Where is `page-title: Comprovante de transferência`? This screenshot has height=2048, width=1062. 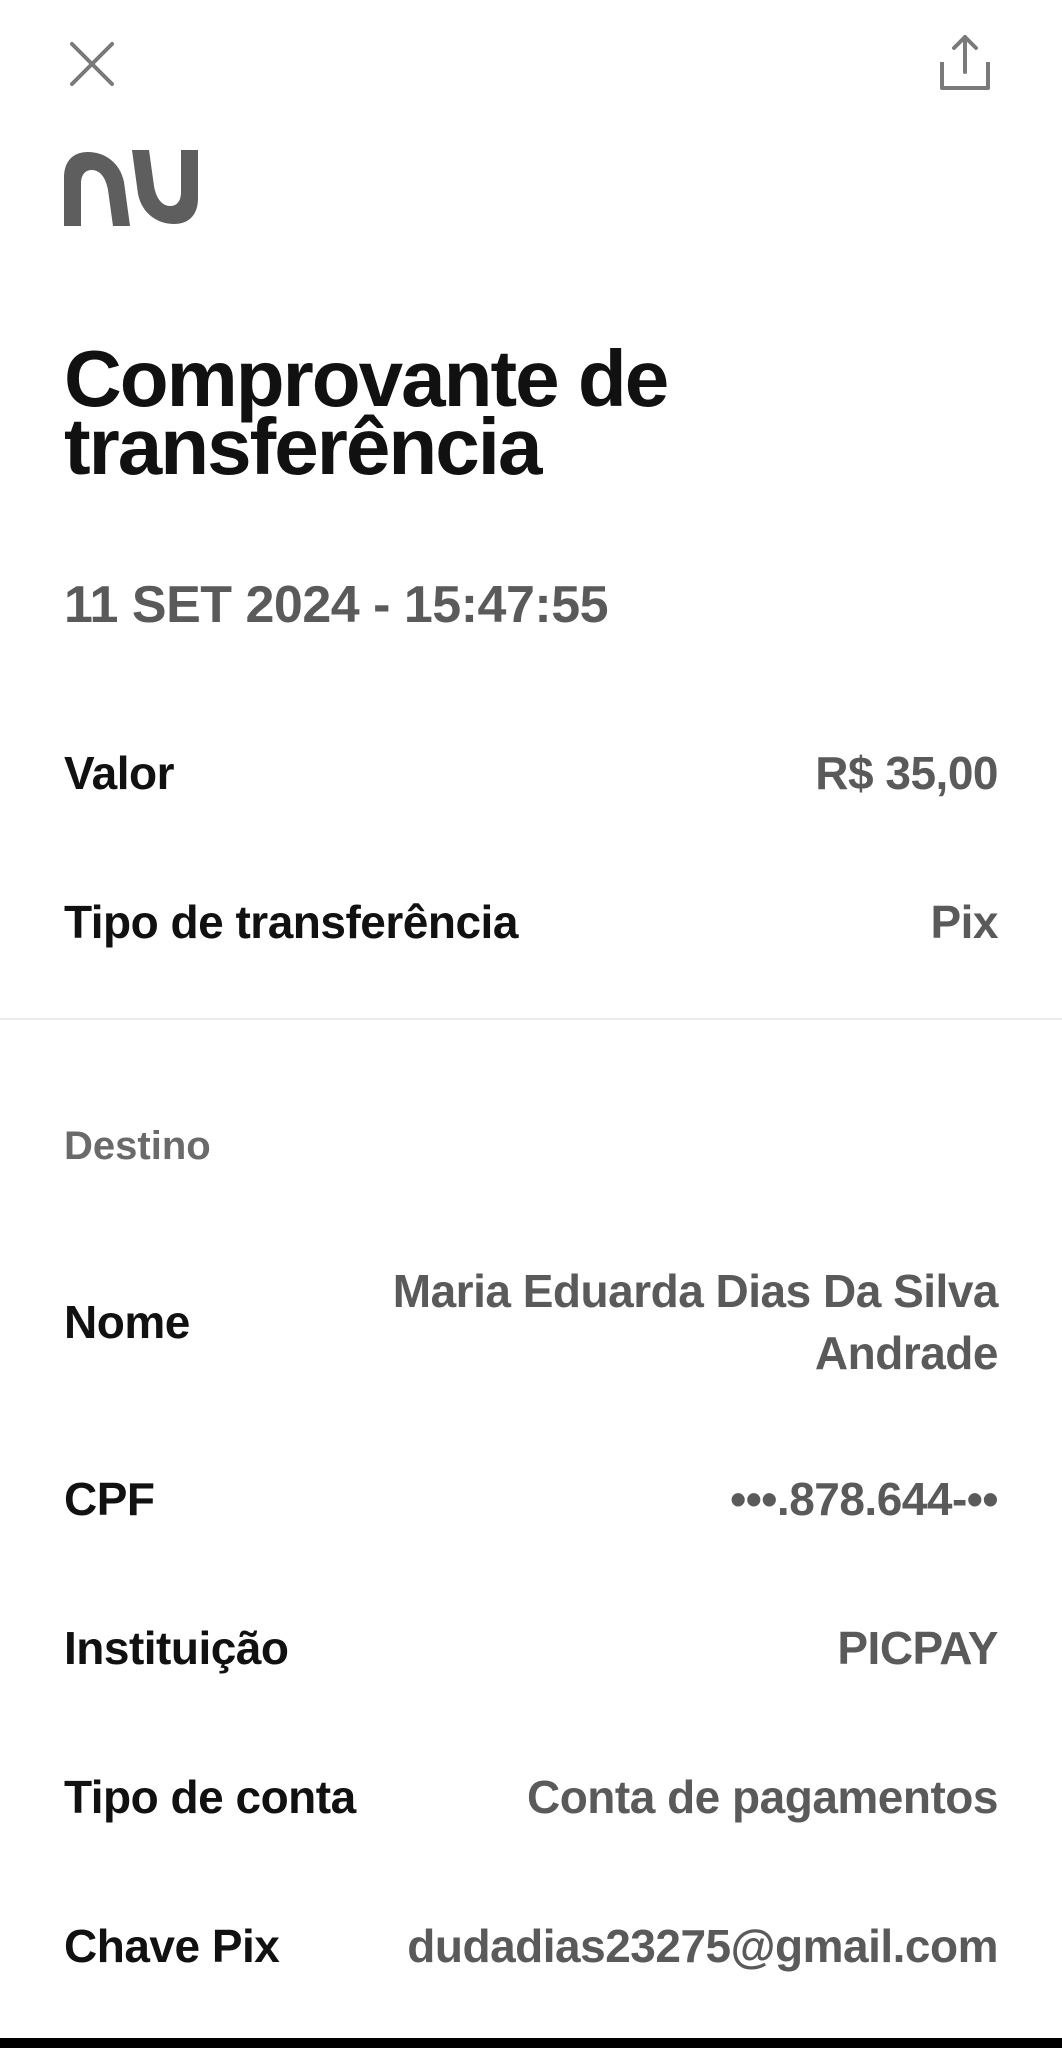 page-title: Comprovante de transferência is located at coordinates (514, 415).